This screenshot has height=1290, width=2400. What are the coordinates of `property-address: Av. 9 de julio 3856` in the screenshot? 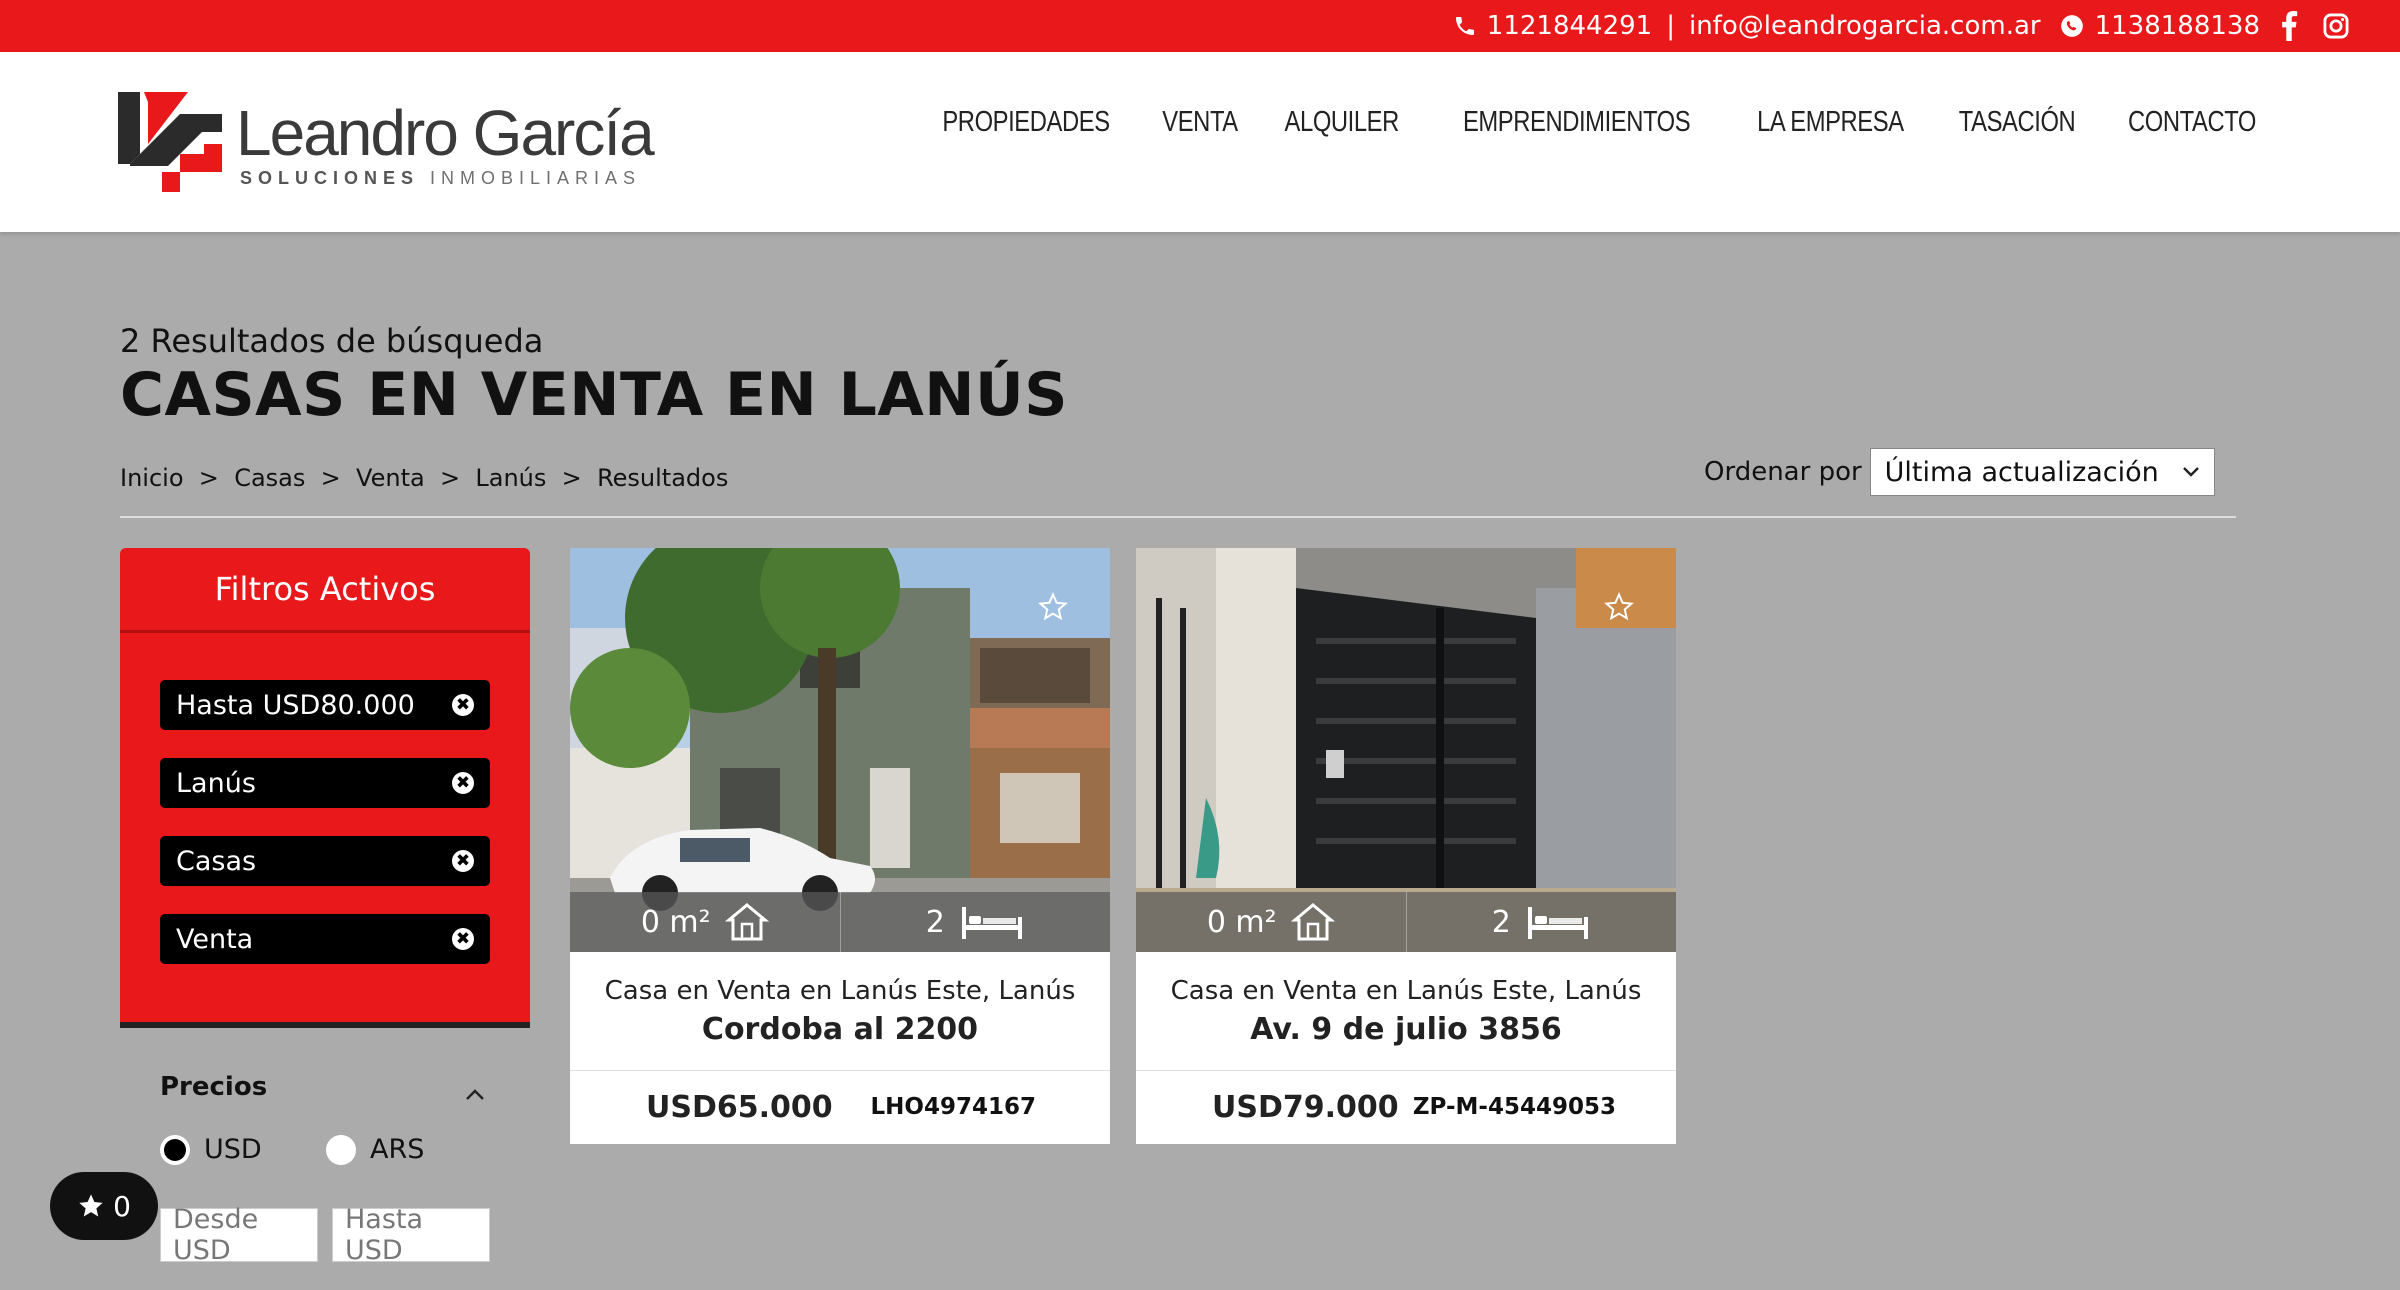 It's located at (1406, 1029).